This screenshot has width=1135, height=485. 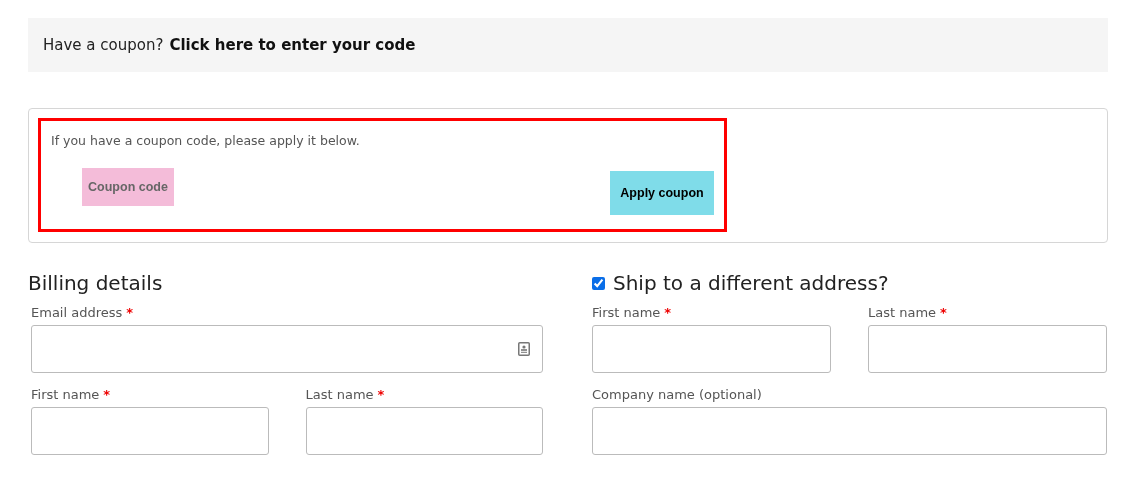 I want to click on section-title: Ship to a different address?, so click(x=751, y=283).